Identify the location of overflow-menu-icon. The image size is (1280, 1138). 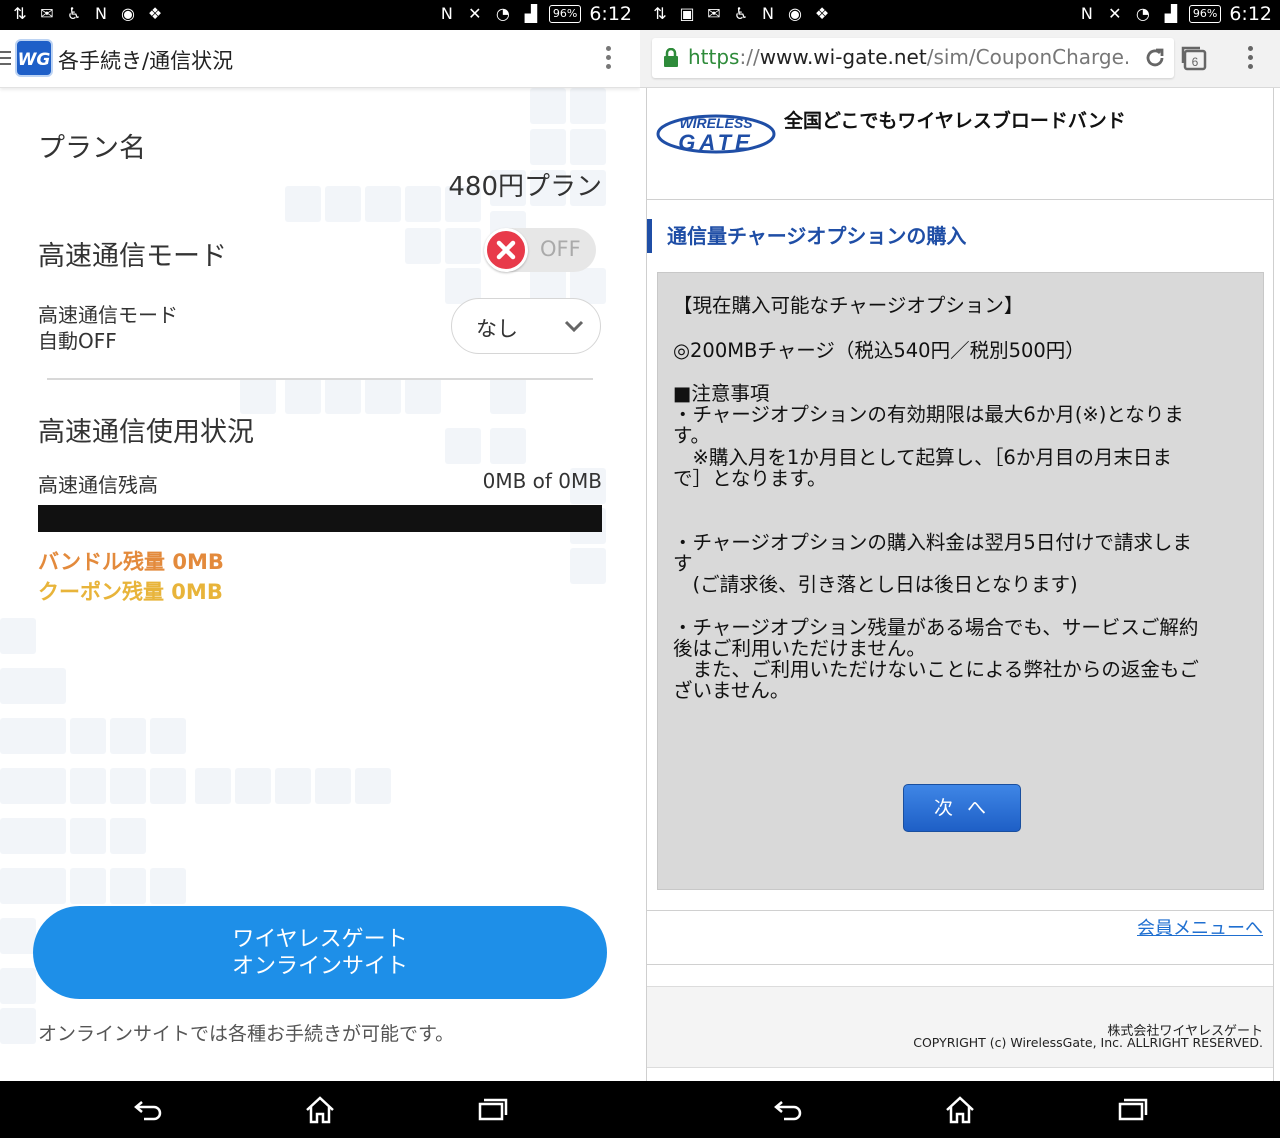
(608, 59).